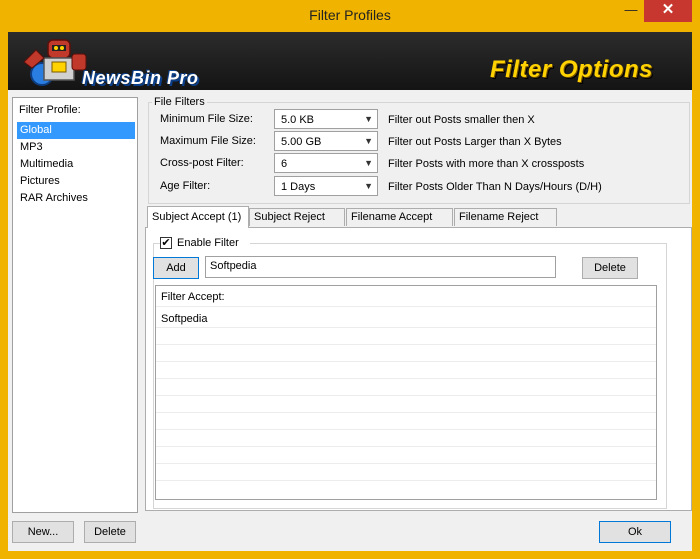 Image resolution: width=700 pixels, height=559 pixels. I want to click on list-item: Softpedia, so click(184, 319).